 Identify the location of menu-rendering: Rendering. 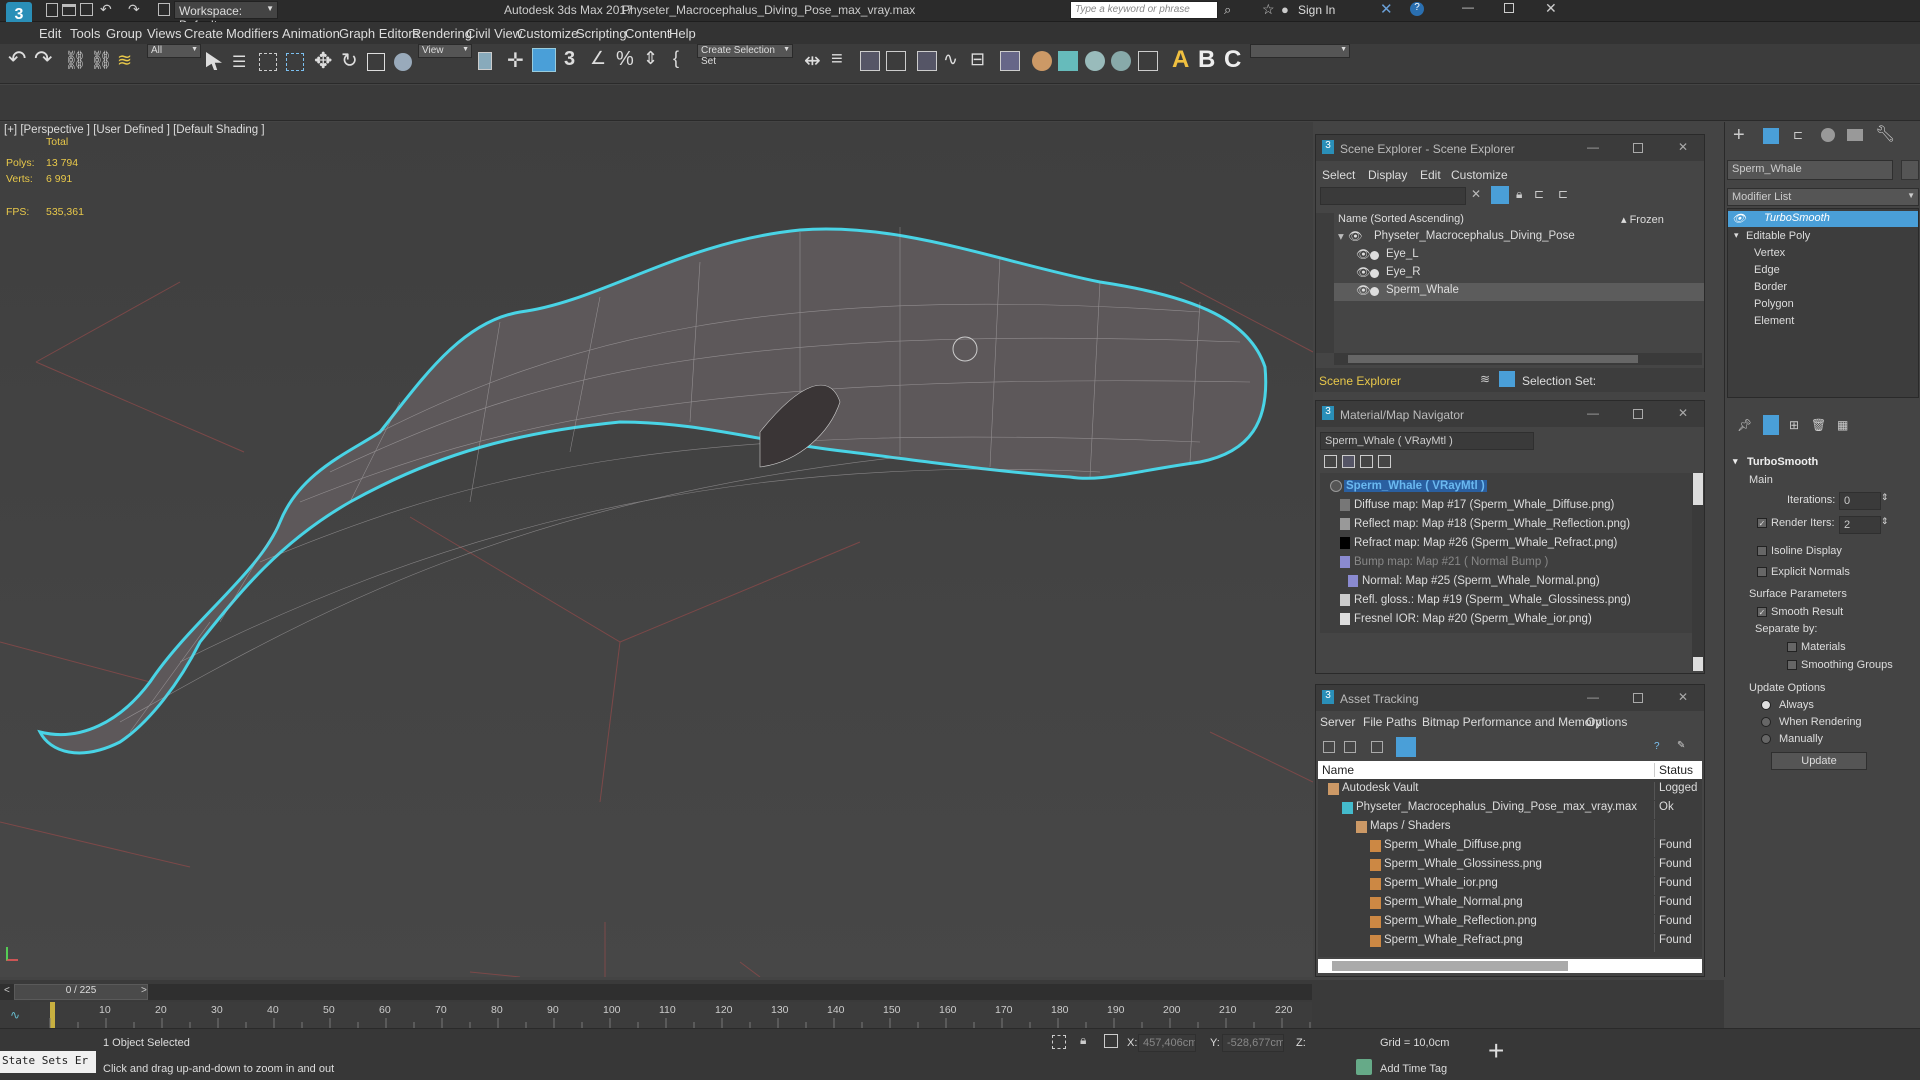
(442, 33).